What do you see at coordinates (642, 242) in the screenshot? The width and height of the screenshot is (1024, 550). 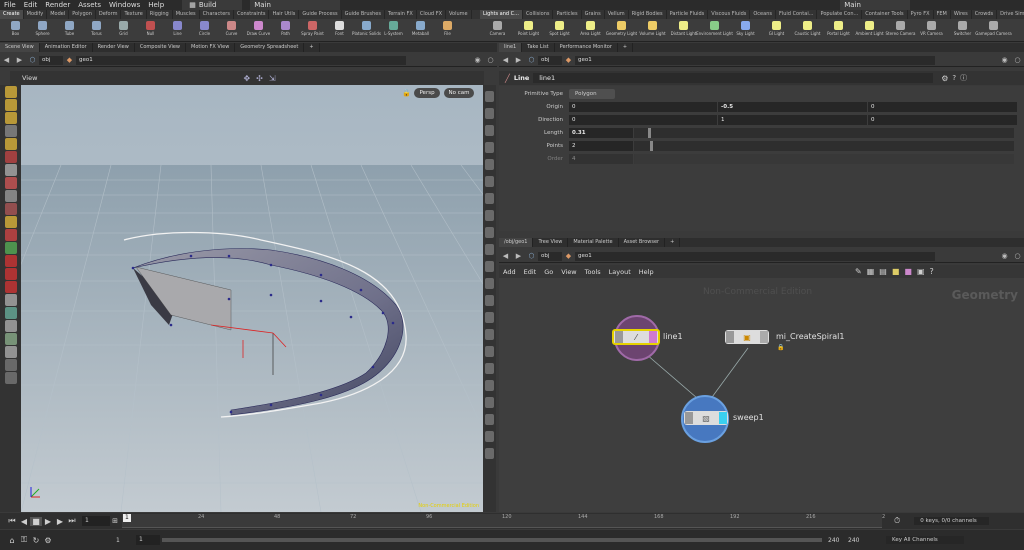 I see `pane-tab: Asset Browser` at bounding box center [642, 242].